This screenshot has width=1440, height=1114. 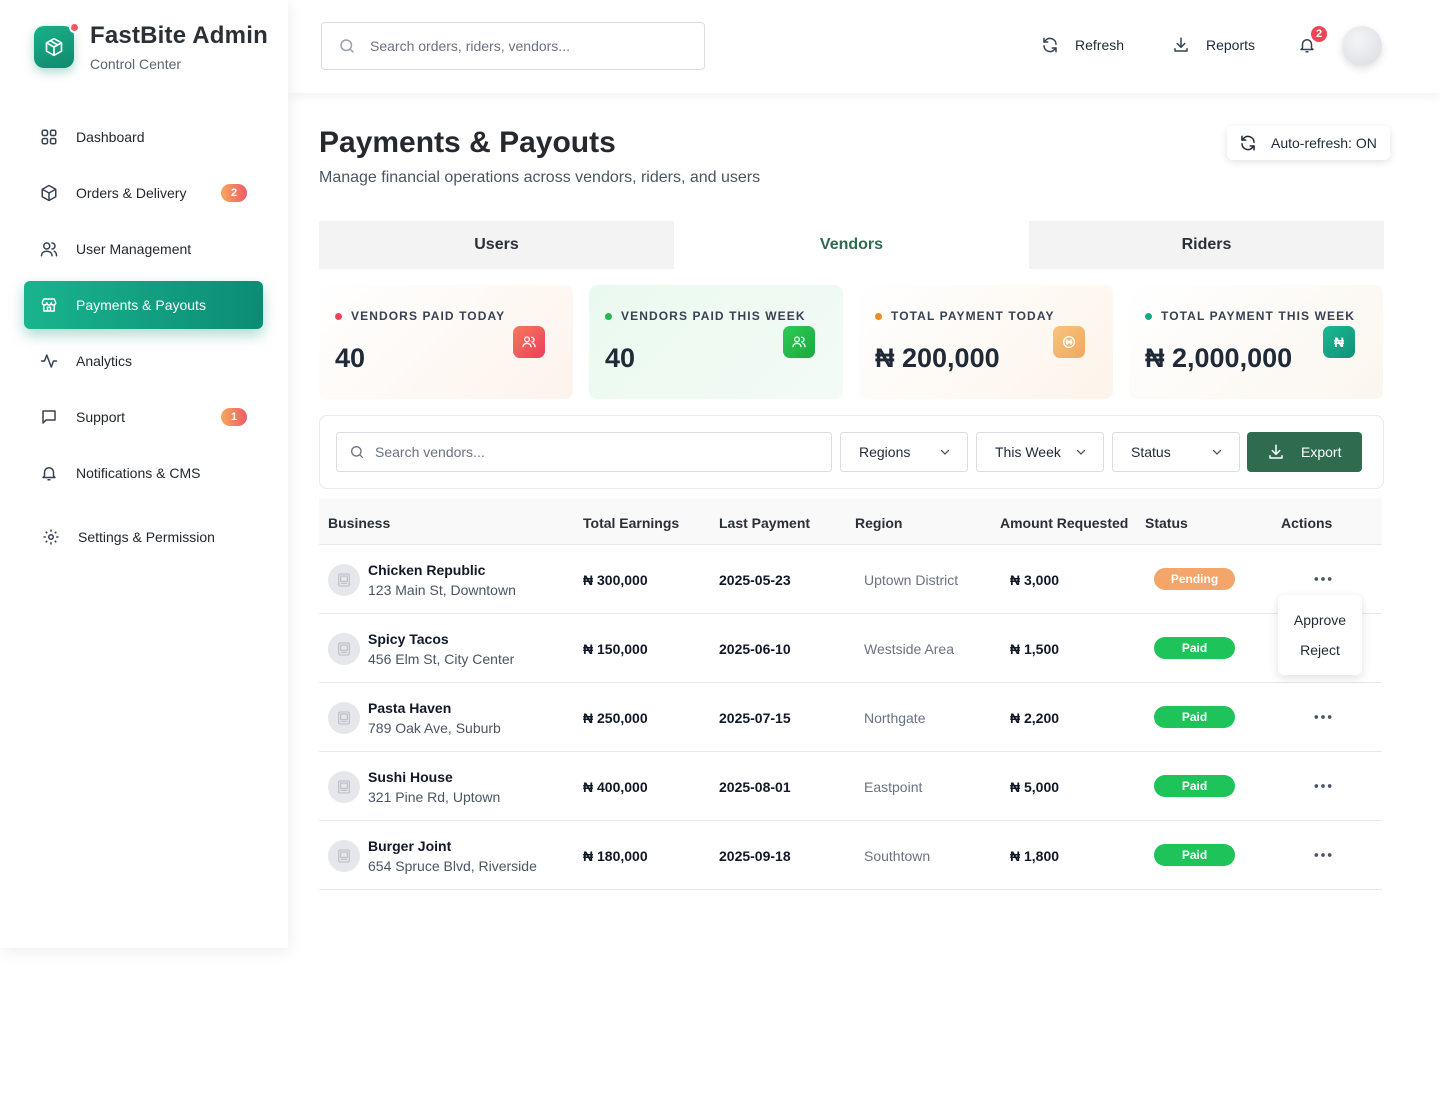 I want to click on filter-bar: Regions This Week Status Export, so click(x=851, y=452).